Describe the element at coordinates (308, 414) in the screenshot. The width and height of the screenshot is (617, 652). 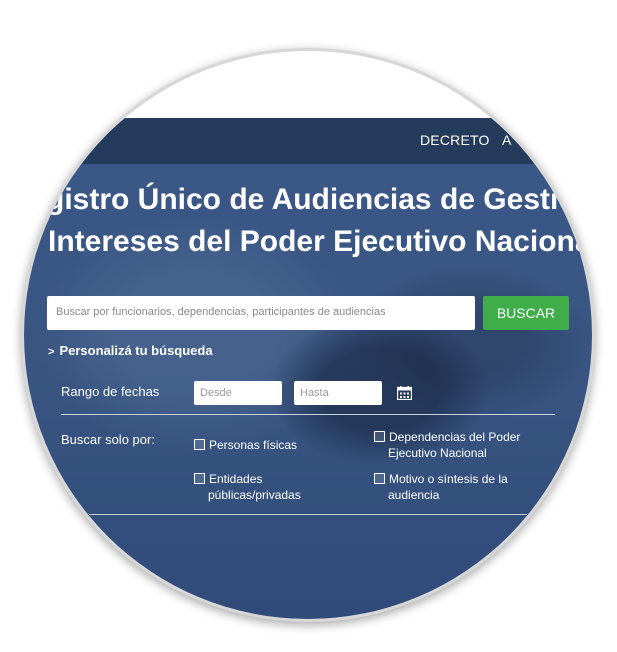
I see `filter-divider-top` at that location.